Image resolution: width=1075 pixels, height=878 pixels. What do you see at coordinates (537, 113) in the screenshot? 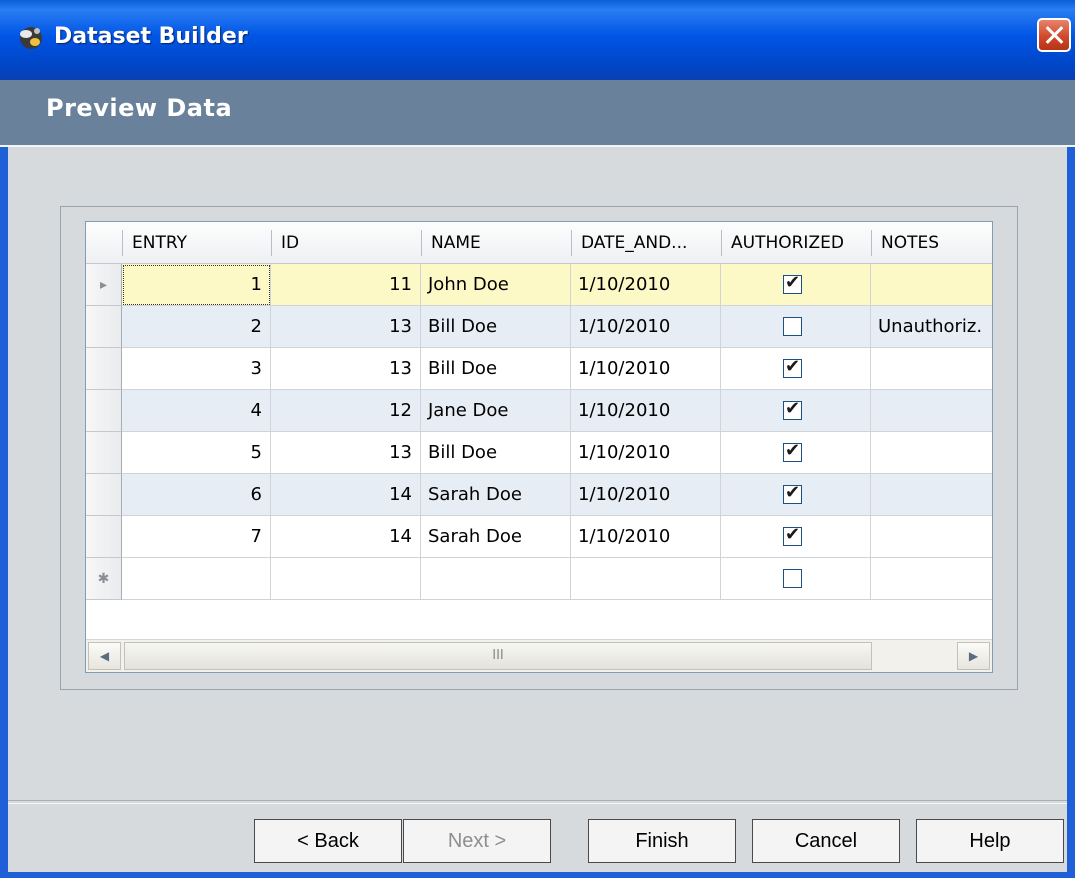
I see `wizard-header: Preview Data` at bounding box center [537, 113].